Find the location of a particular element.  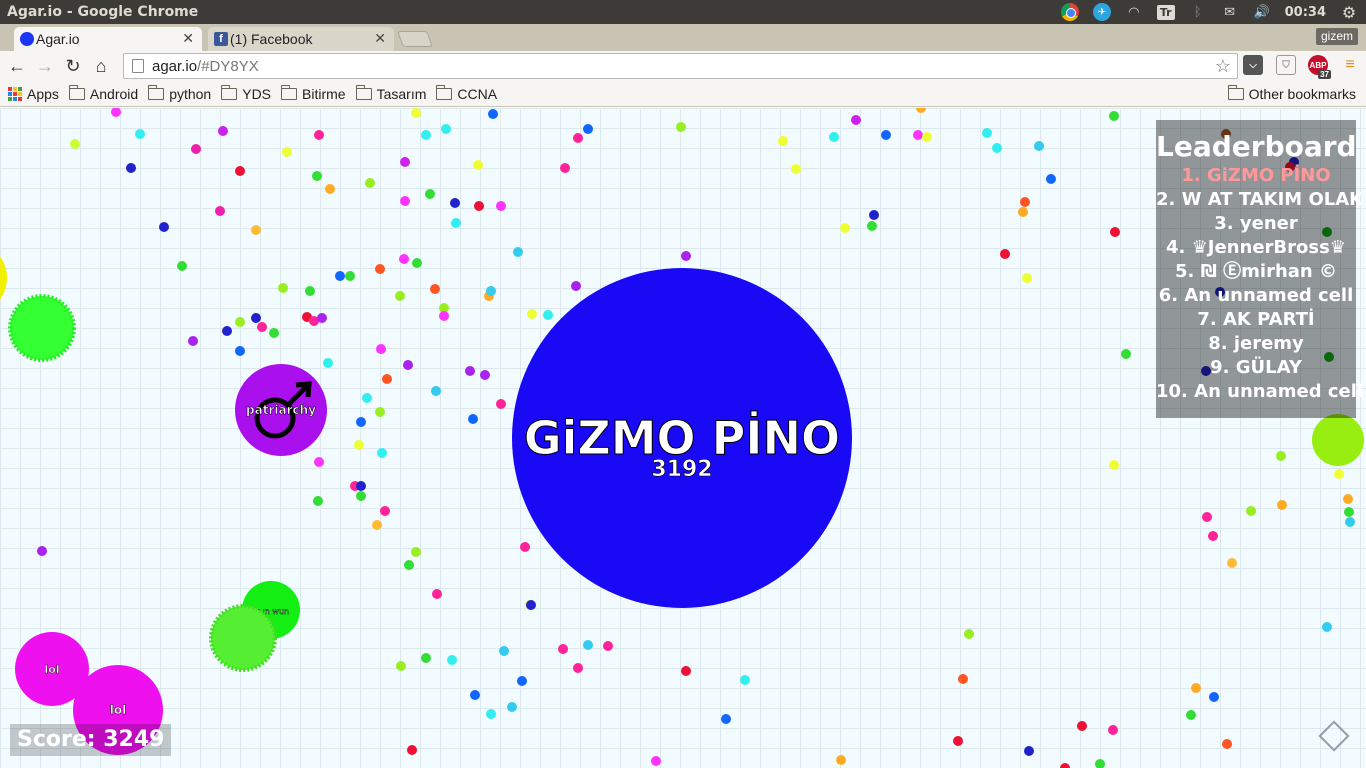

address-bar: agar.io/#DY8YX ☆ is located at coordinates (680, 66).